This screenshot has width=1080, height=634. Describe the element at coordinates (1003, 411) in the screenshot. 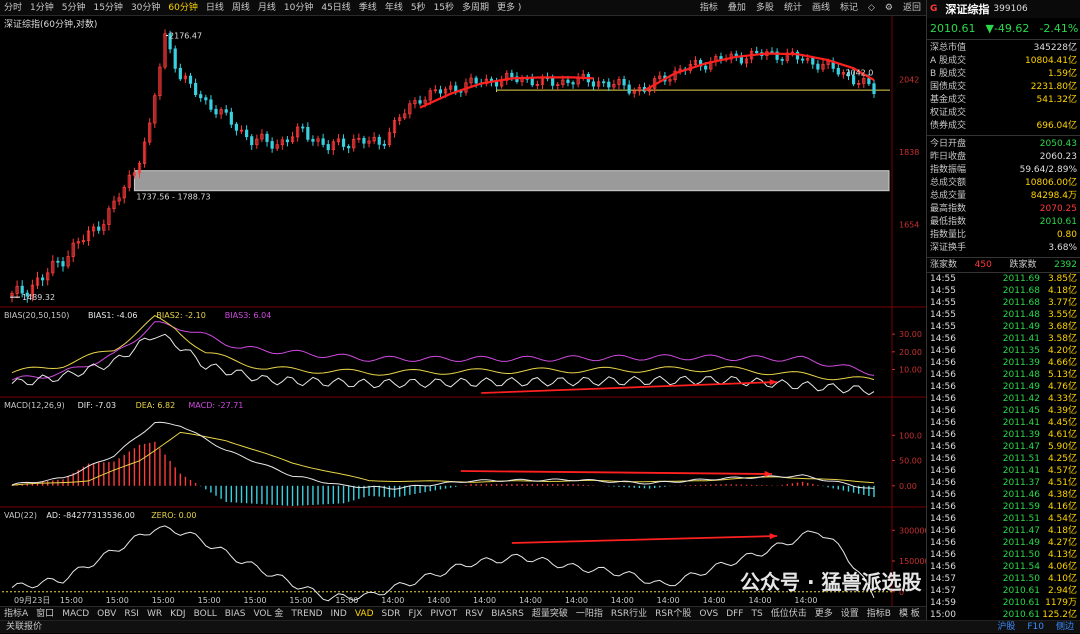

I see `tick-row: 14:56 2011.45 4.39亿` at that location.